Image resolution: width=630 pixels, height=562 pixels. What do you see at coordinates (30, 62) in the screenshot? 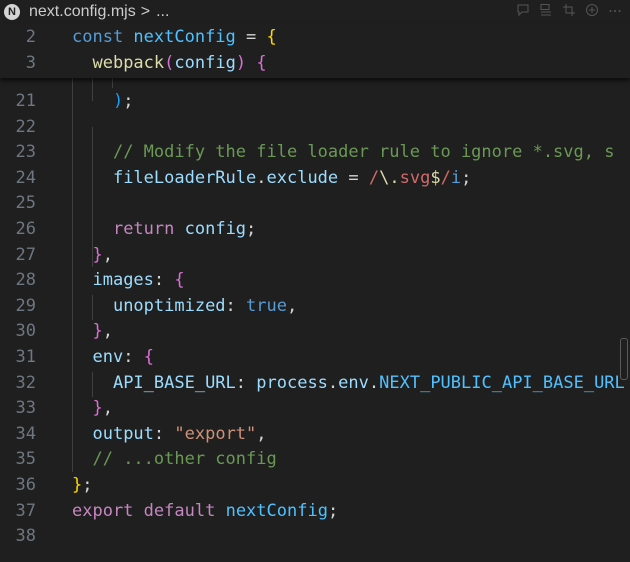
I see `line-number: 3` at bounding box center [30, 62].